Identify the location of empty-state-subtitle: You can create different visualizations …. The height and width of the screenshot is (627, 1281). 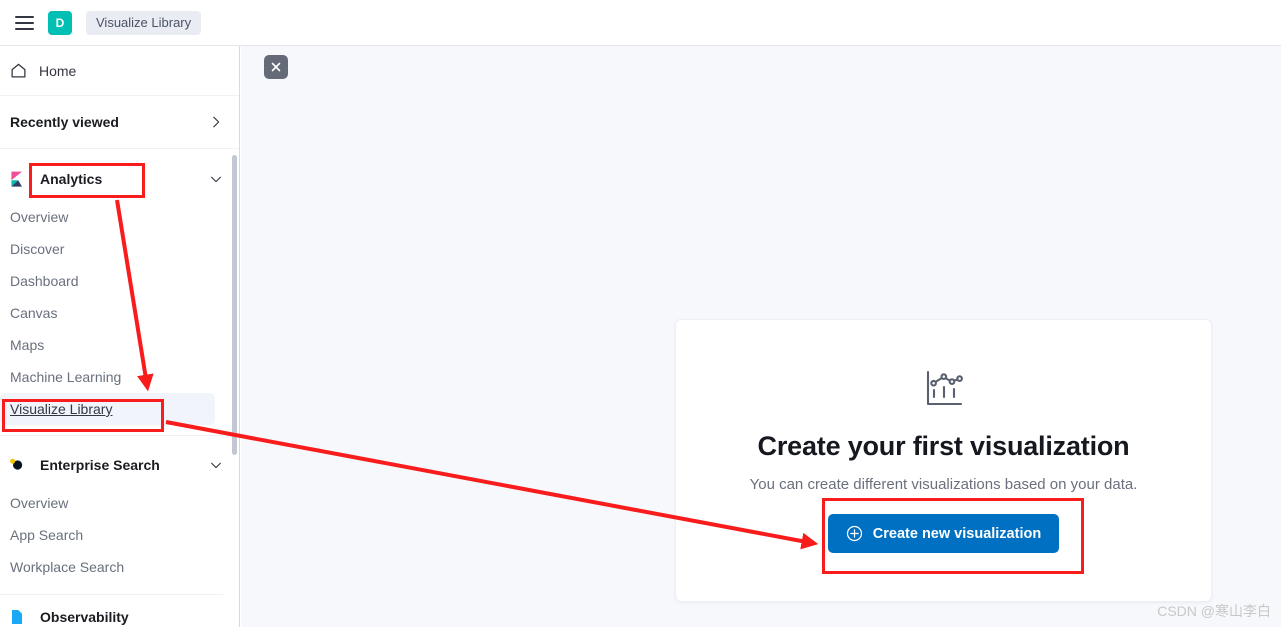
(943, 484).